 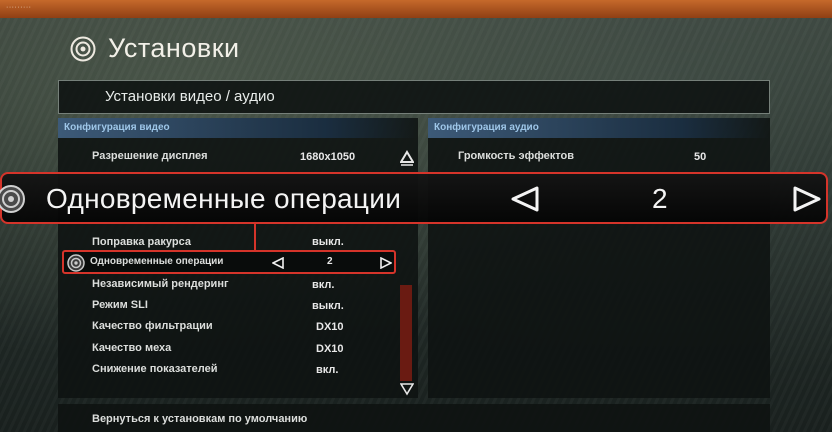 I want to click on selected-row-value: 2, so click(x=330, y=261).